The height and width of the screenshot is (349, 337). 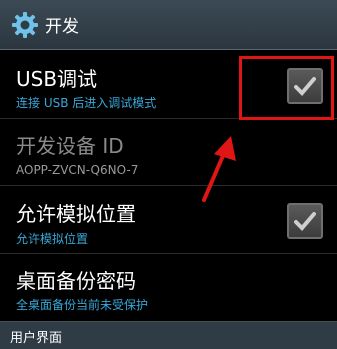 I want to click on backup-password-title: 桌面备份密码, so click(x=76, y=281).